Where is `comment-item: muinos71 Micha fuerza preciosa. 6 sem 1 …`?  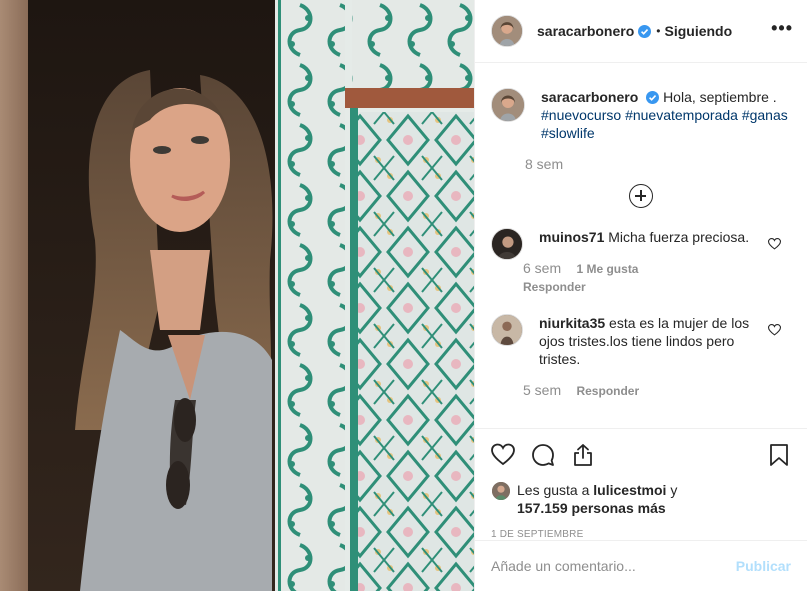
comment-item: muinos71 Micha fuerza preciosa. 6 sem 1 … is located at coordinates (641, 261).